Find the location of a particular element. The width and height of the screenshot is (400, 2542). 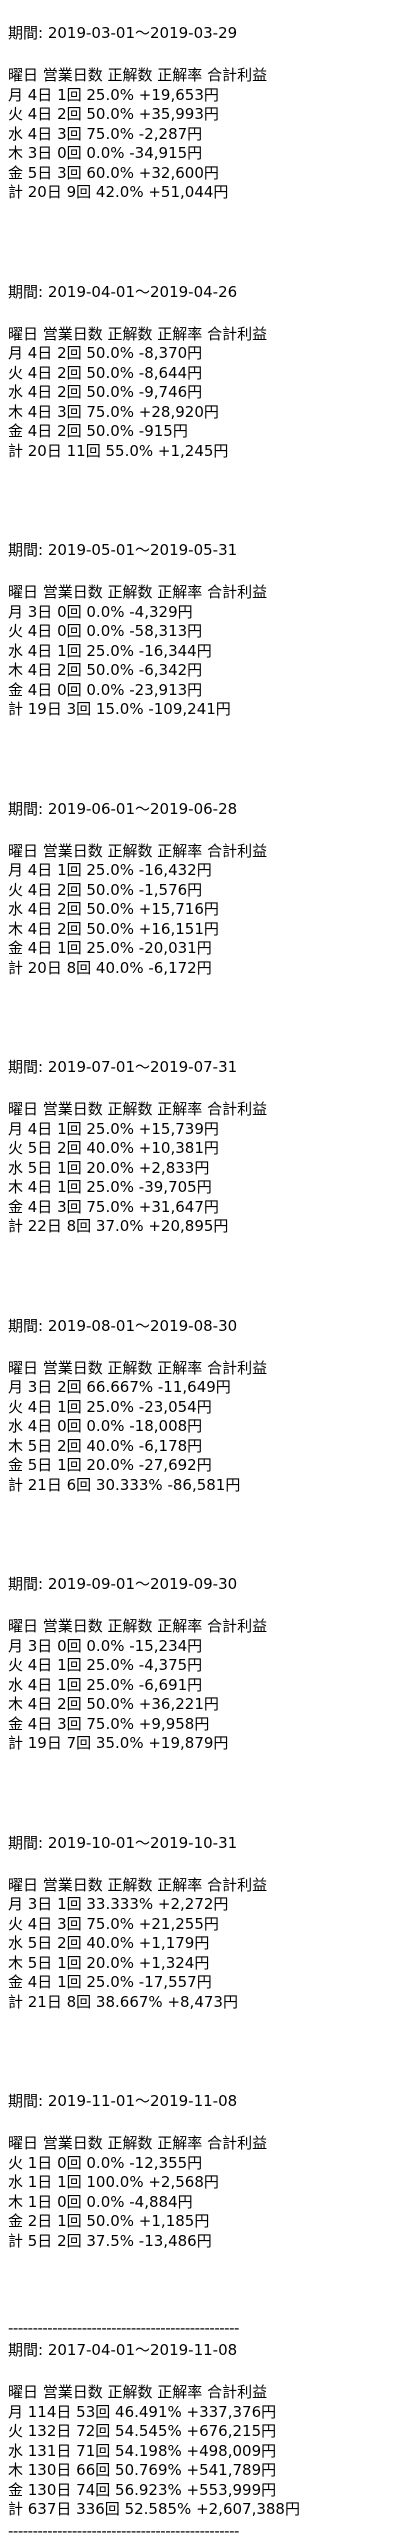

period-line: 期間: 2019-10-01～2019-10-31 is located at coordinates (123, 1842).